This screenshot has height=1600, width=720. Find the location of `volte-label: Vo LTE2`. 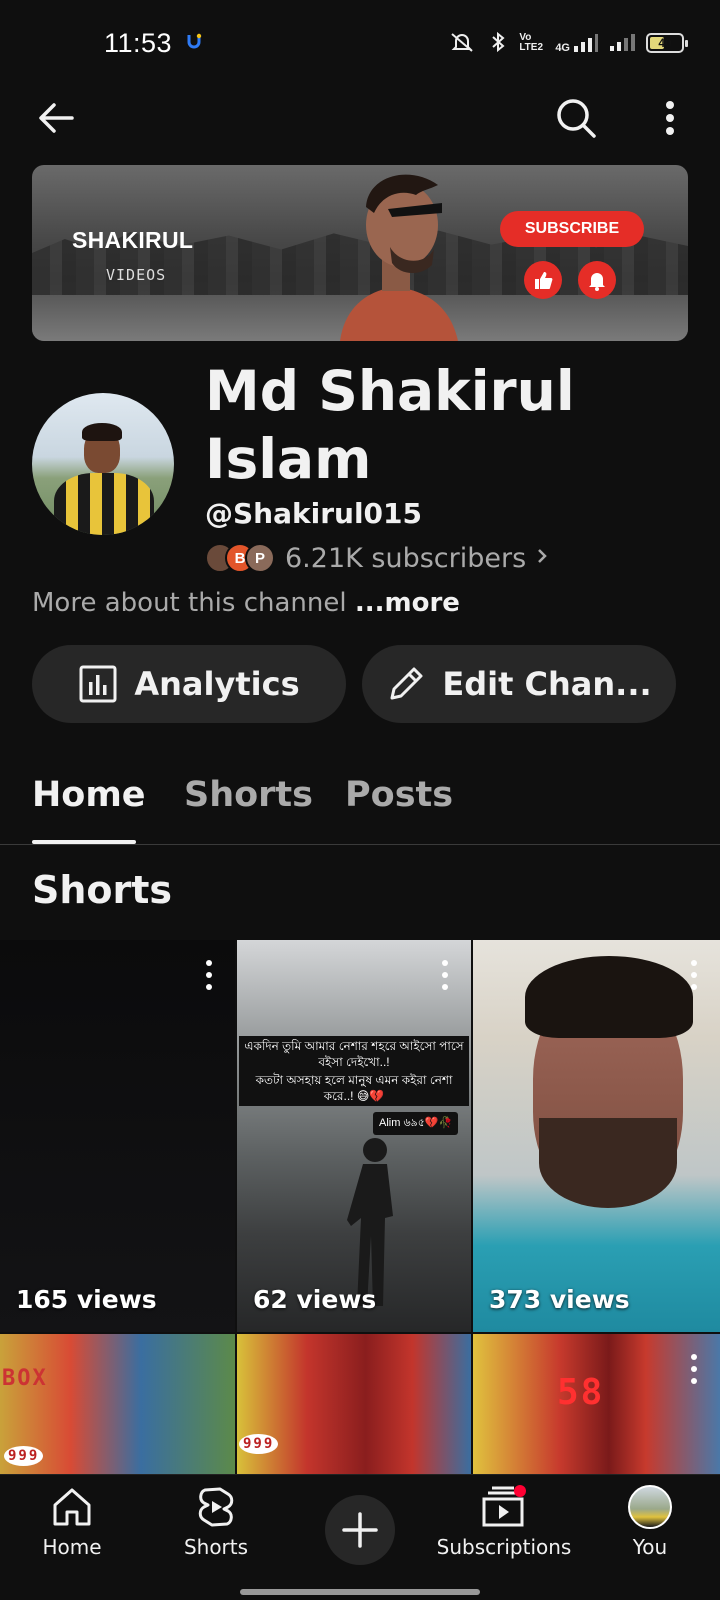

volte-label: Vo LTE2 is located at coordinates (531, 42).